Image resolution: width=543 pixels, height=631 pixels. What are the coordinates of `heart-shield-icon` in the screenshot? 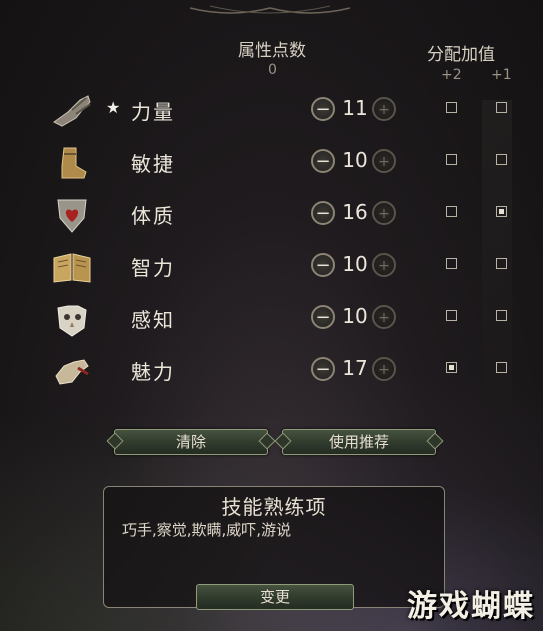 It's located at (72, 216).